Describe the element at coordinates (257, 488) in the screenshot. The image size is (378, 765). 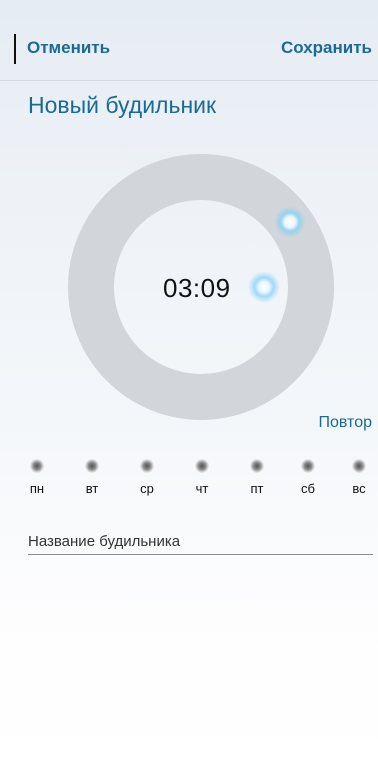
I see `day-label: пт` at that location.